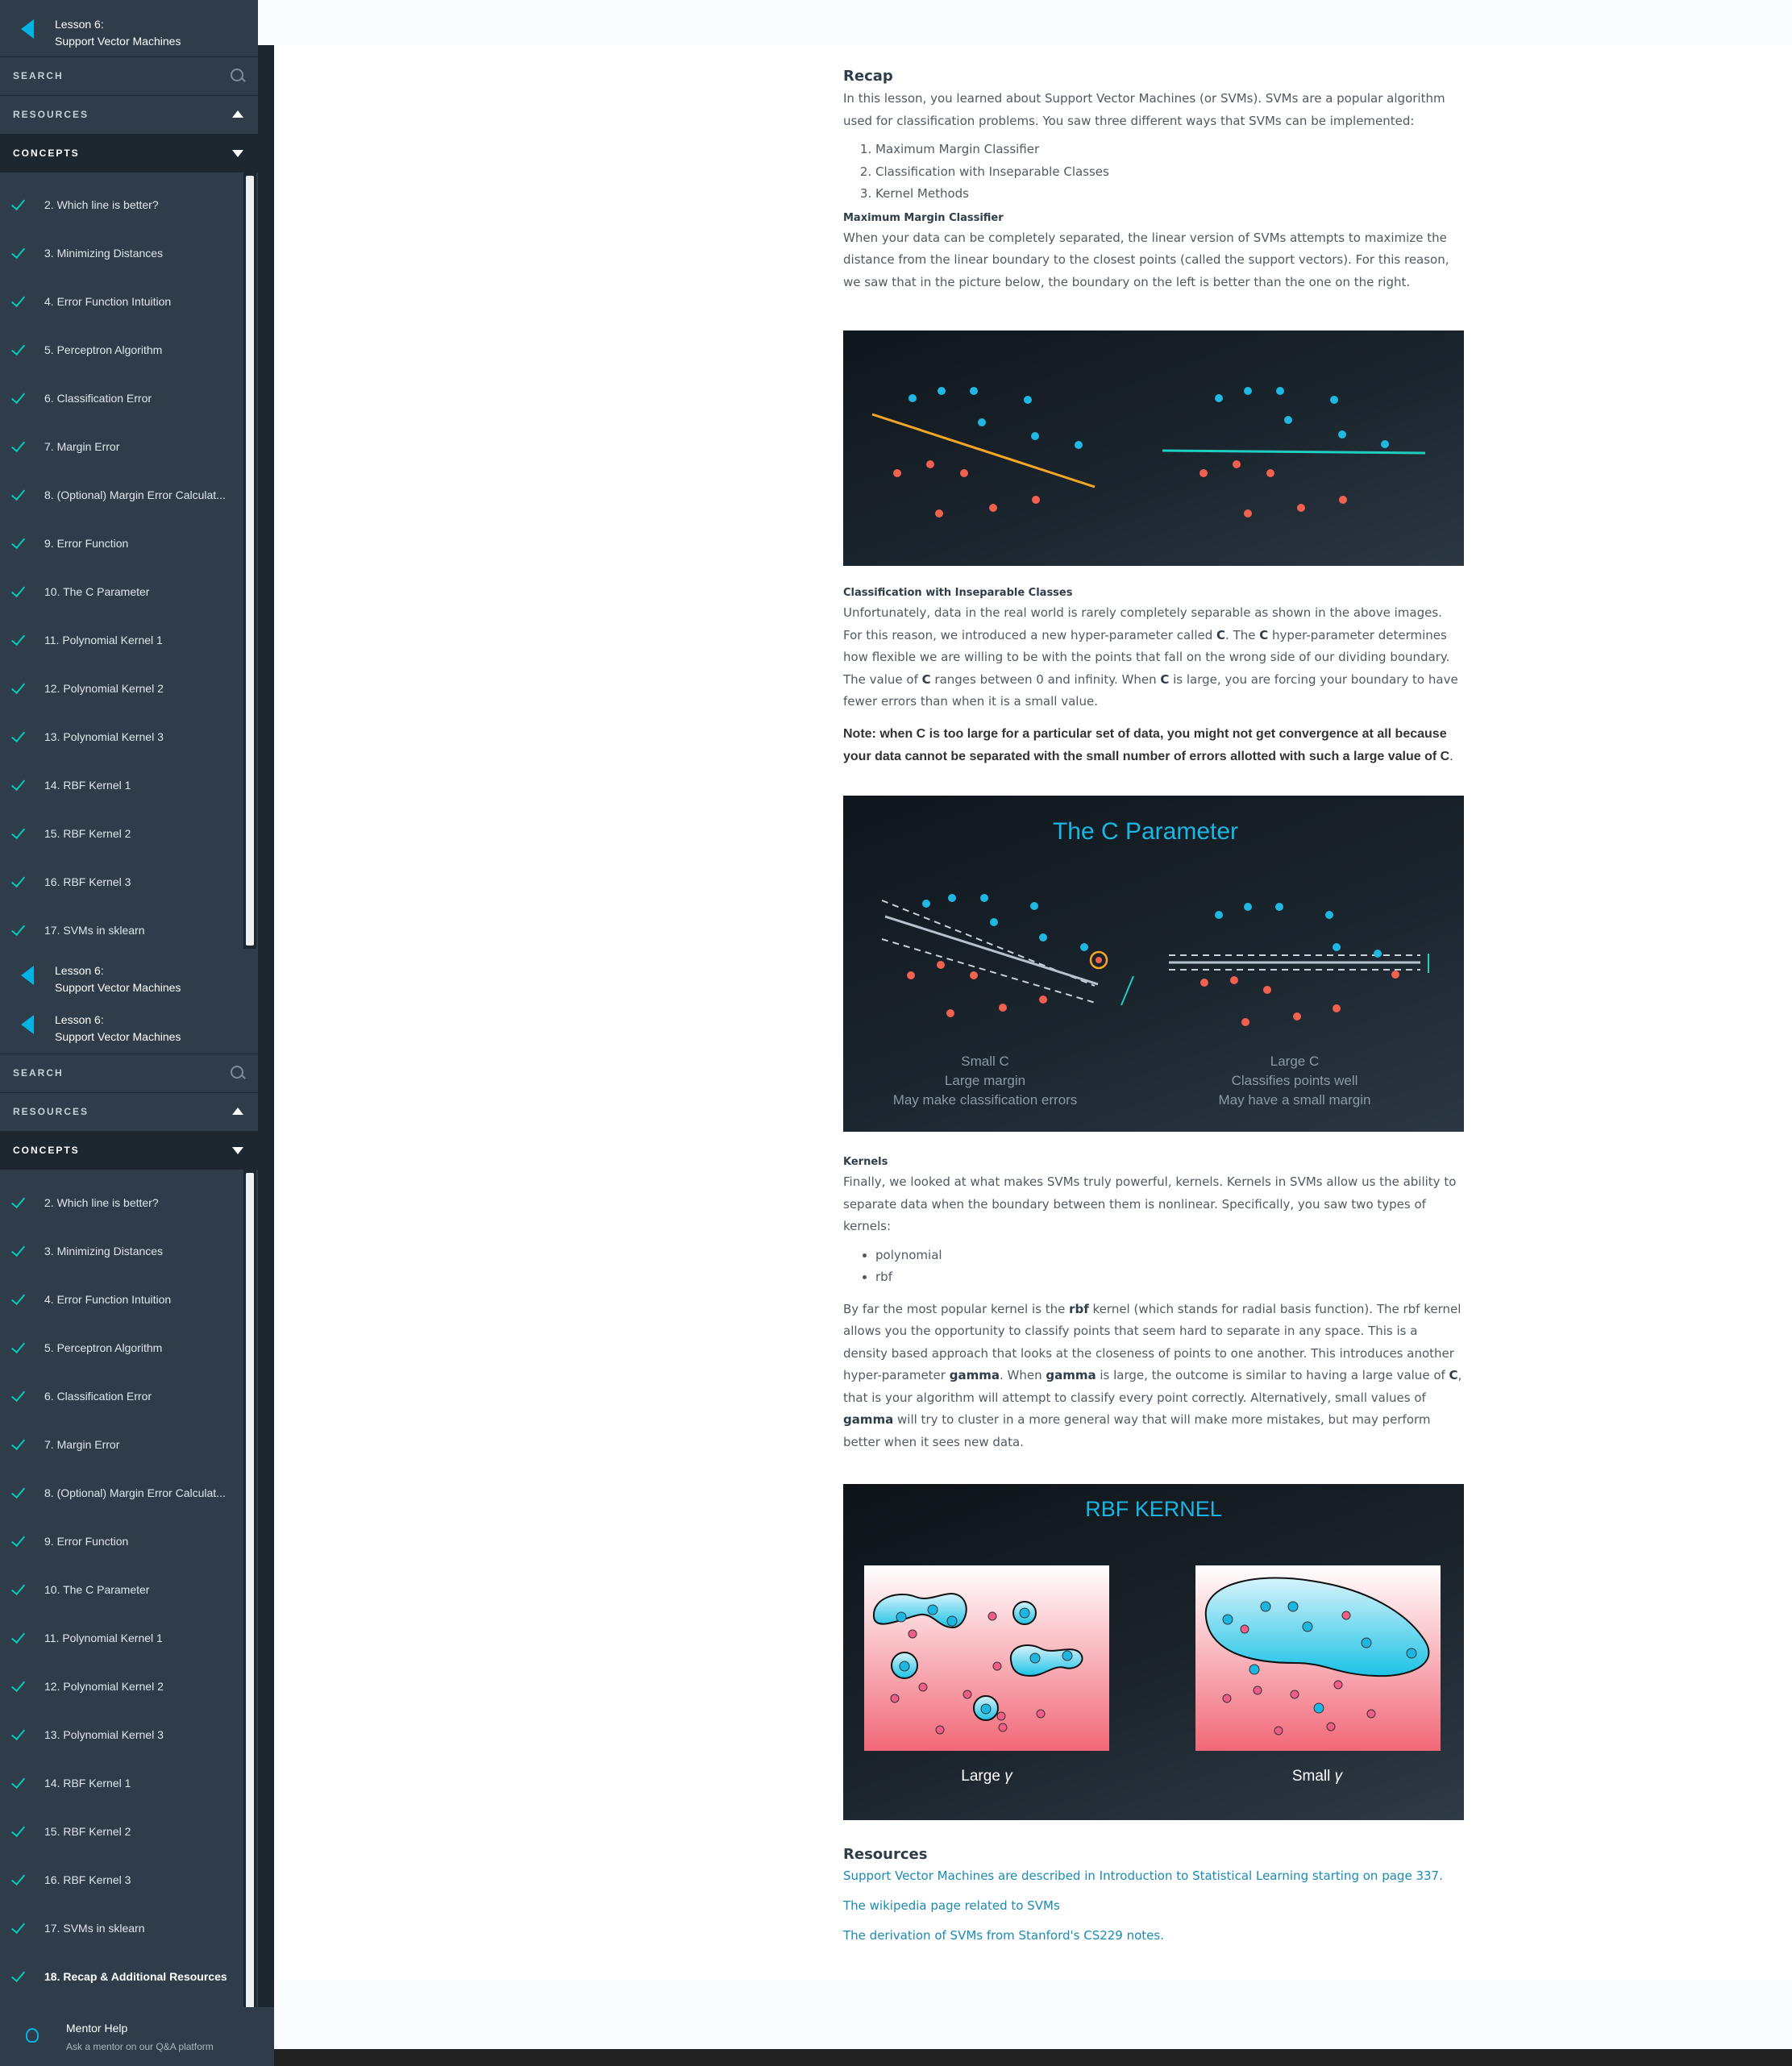 This screenshot has height=2066, width=1792. What do you see at coordinates (87, 1879) in the screenshot?
I see `concept-label: 16. RBF Kernel 3` at bounding box center [87, 1879].